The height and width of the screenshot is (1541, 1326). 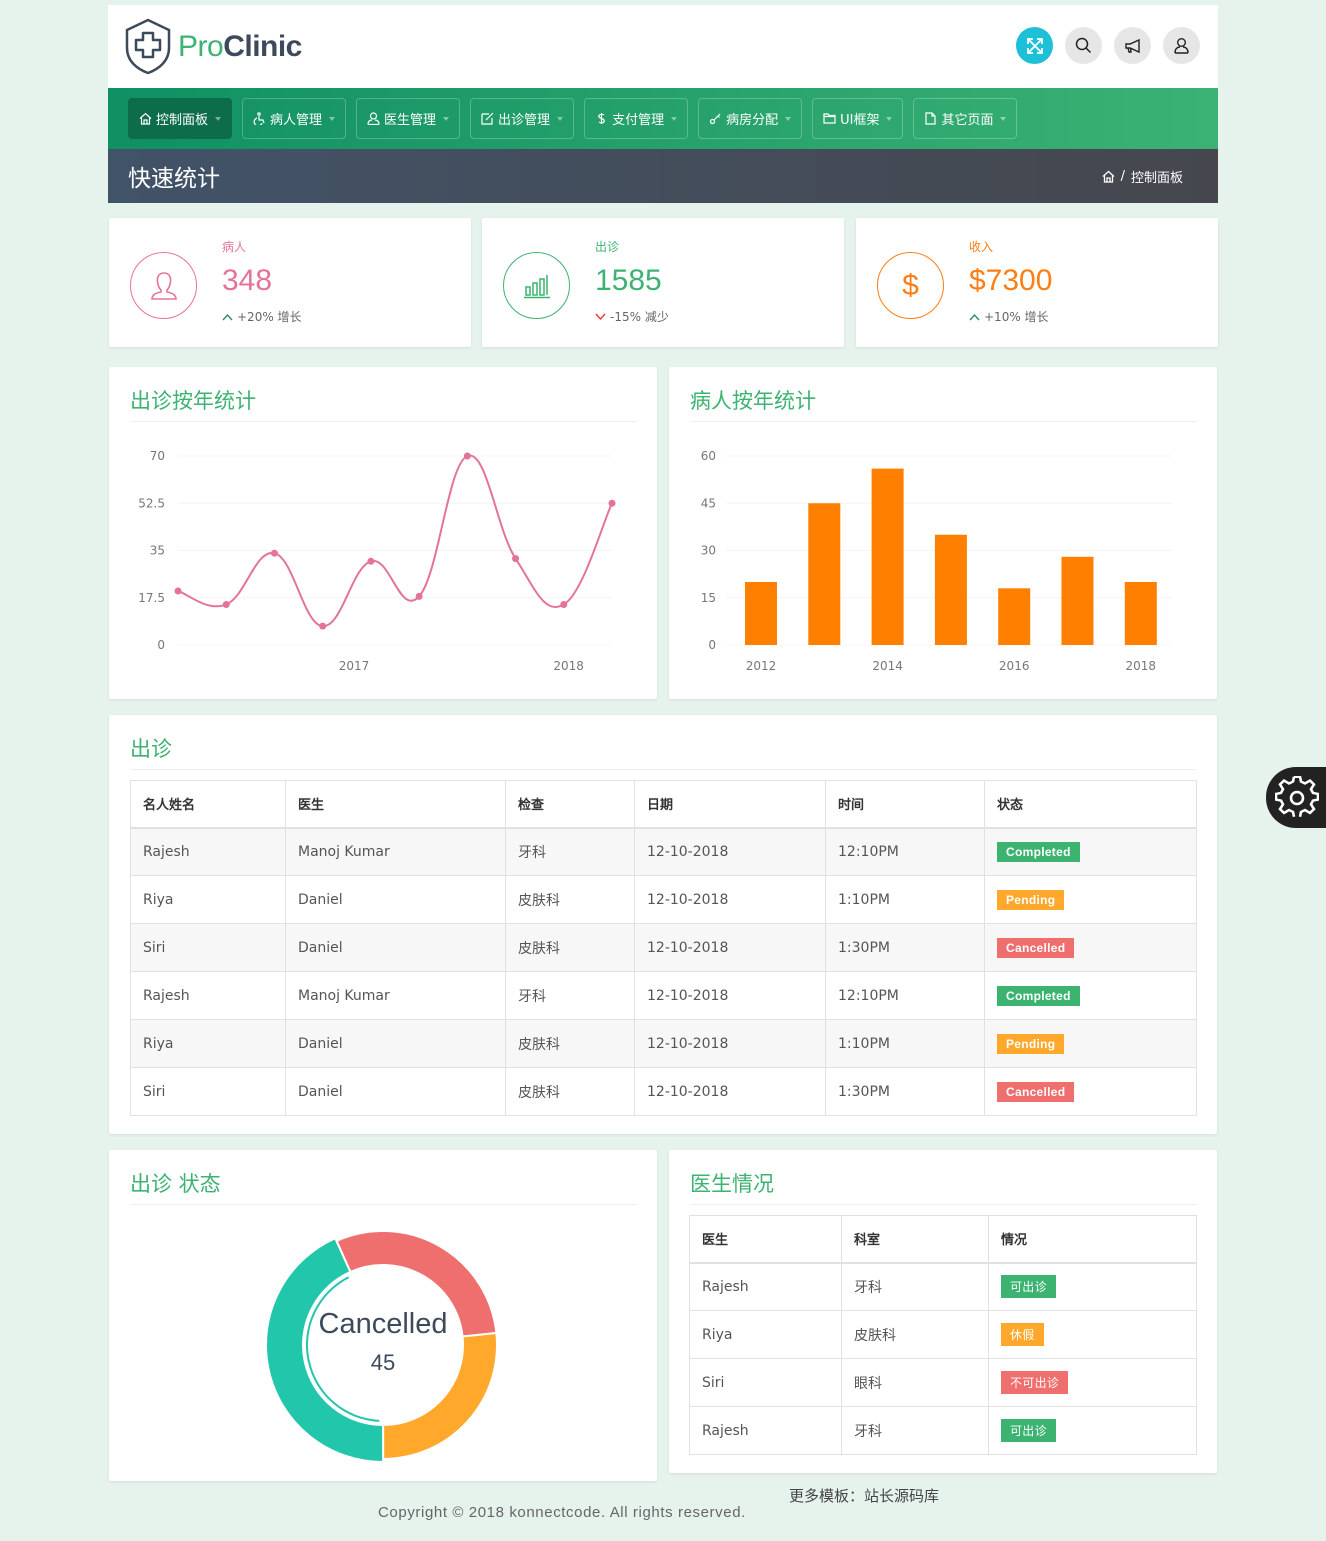 What do you see at coordinates (1031, 899) in the screenshot?
I see `status-badge: Pending` at bounding box center [1031, 899].